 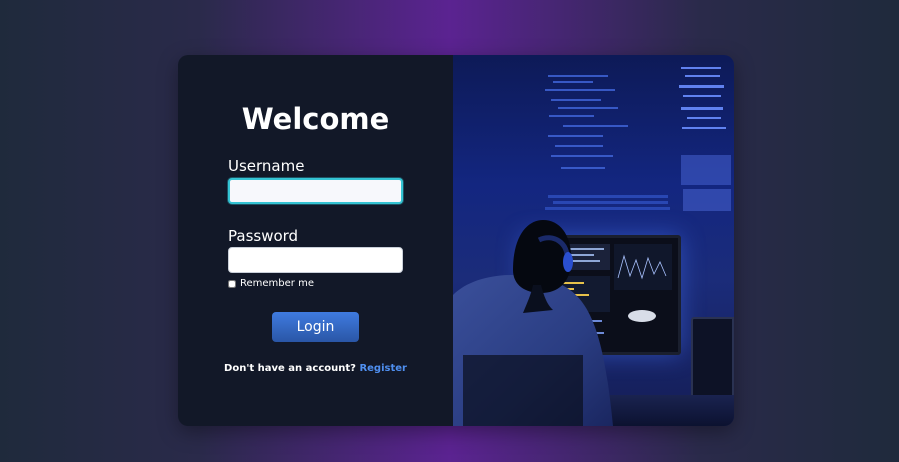 What do you see at coordinates (315, 260) in the screenshot?
I see `password-input` at bounding box center [315, 260].